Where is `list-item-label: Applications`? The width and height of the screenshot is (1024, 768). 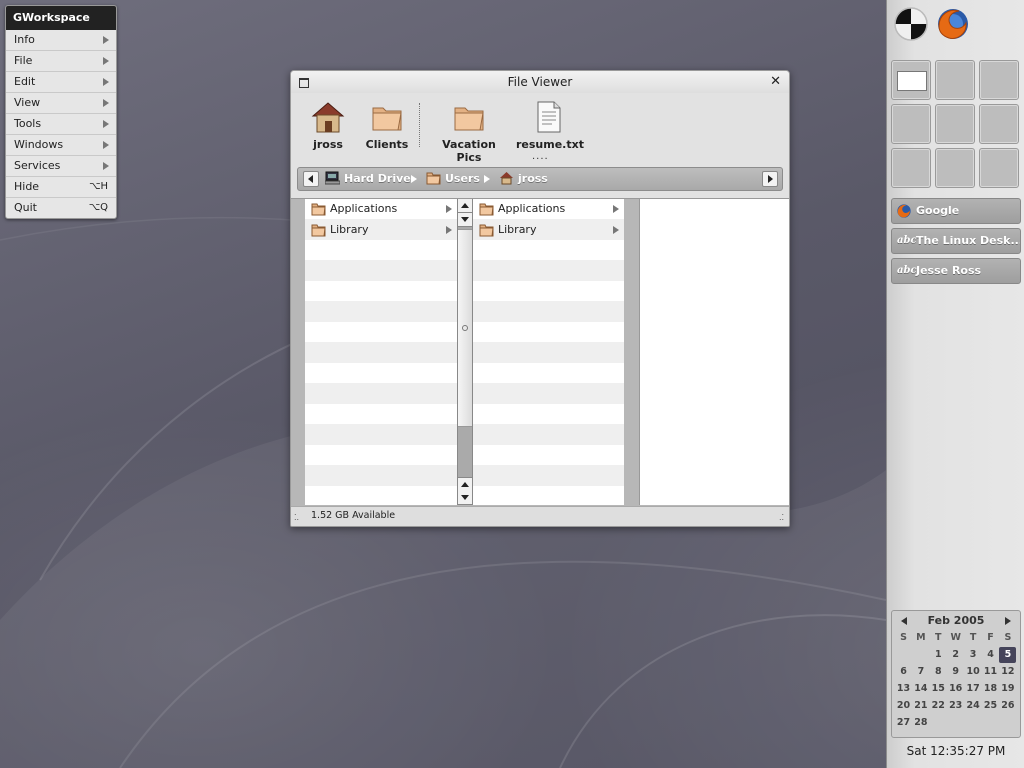 list-item-label: Applications is located at coordinates (364, 208).